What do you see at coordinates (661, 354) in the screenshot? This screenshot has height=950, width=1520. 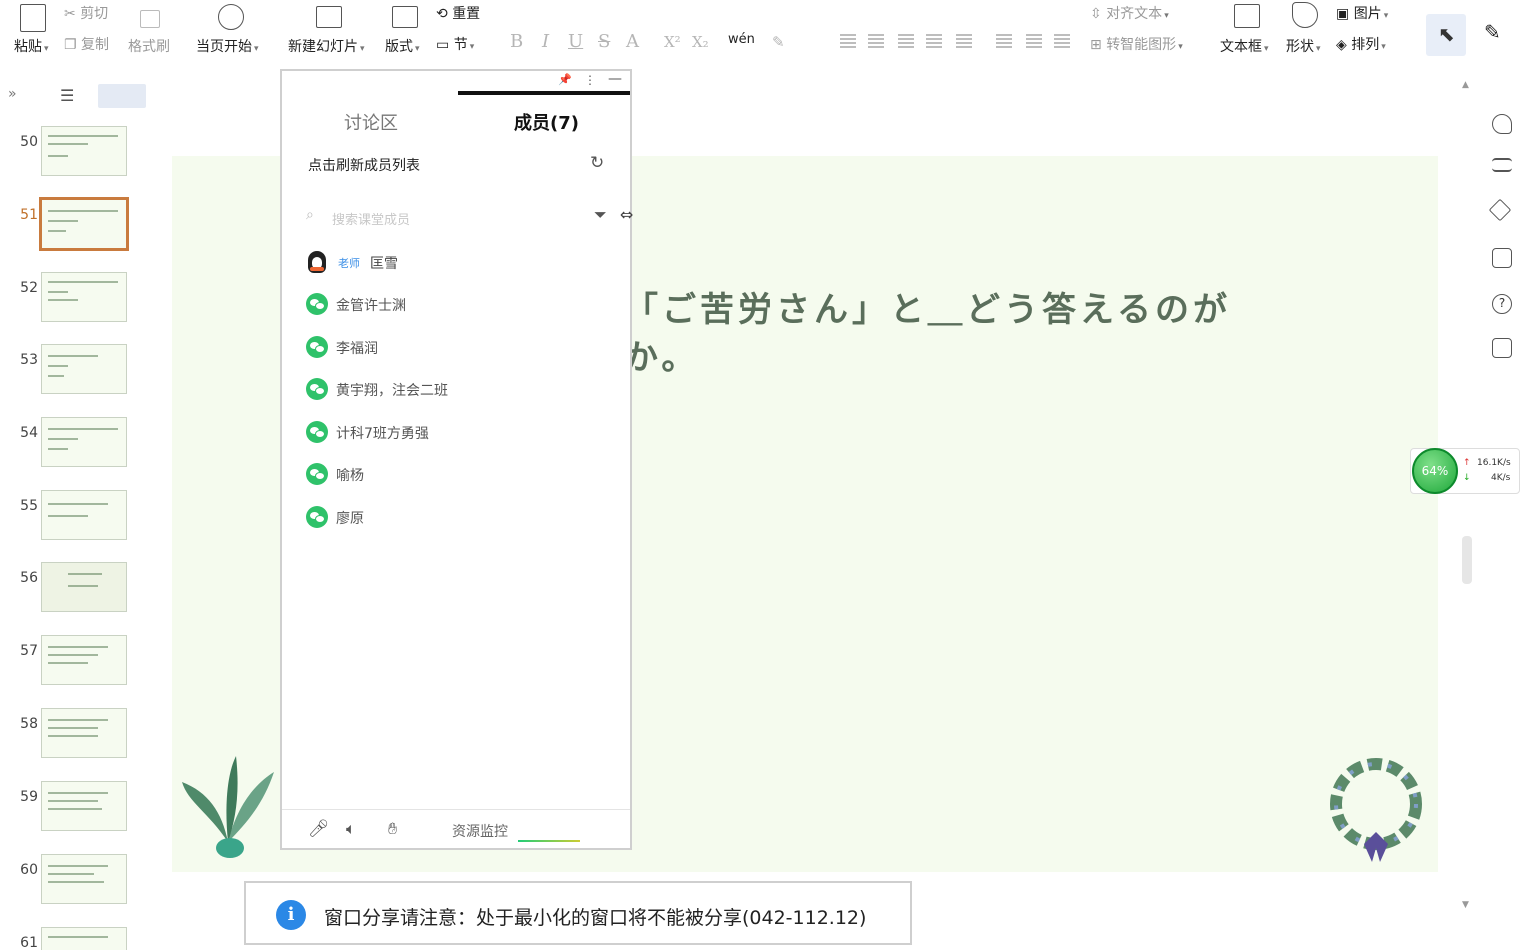 I see `slide-question-line-2: か。` at bounding box center [661, 354].